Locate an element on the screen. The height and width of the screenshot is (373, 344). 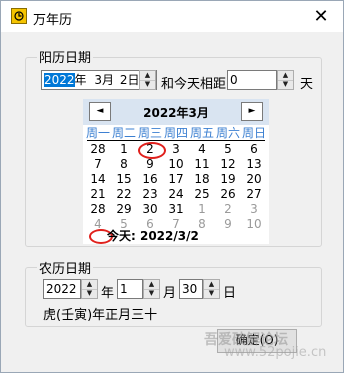
calendar-day: 6 is located at coordinates (254, 149).